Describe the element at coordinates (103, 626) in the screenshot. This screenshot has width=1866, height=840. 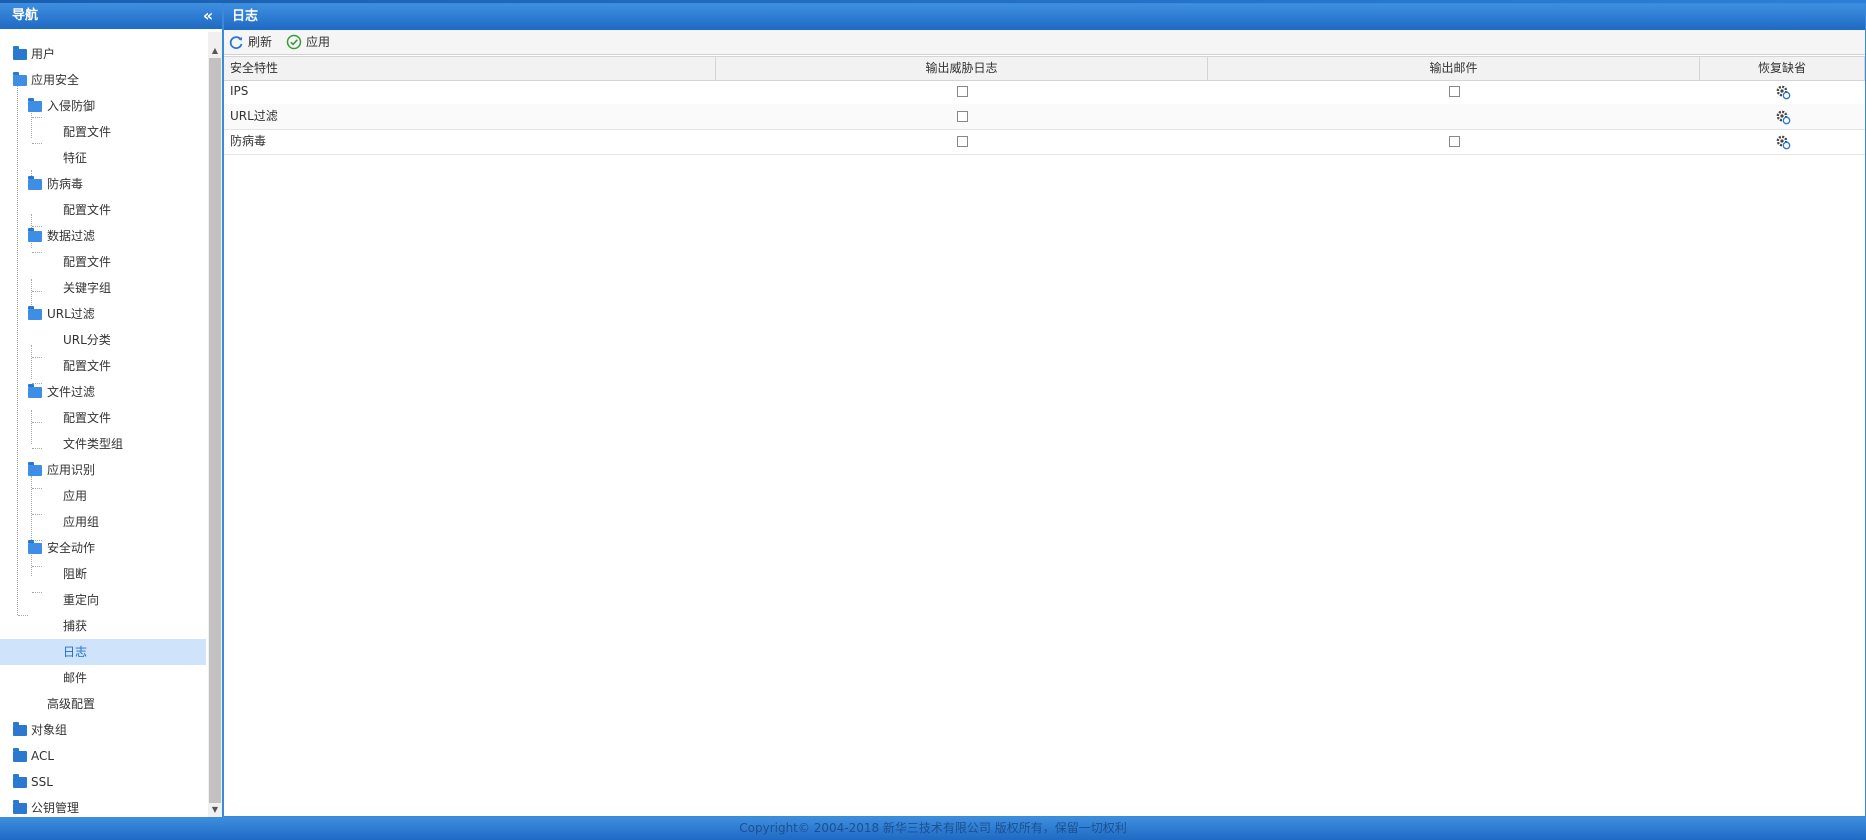
I see `nav-item-capture: 捕获` at that location.